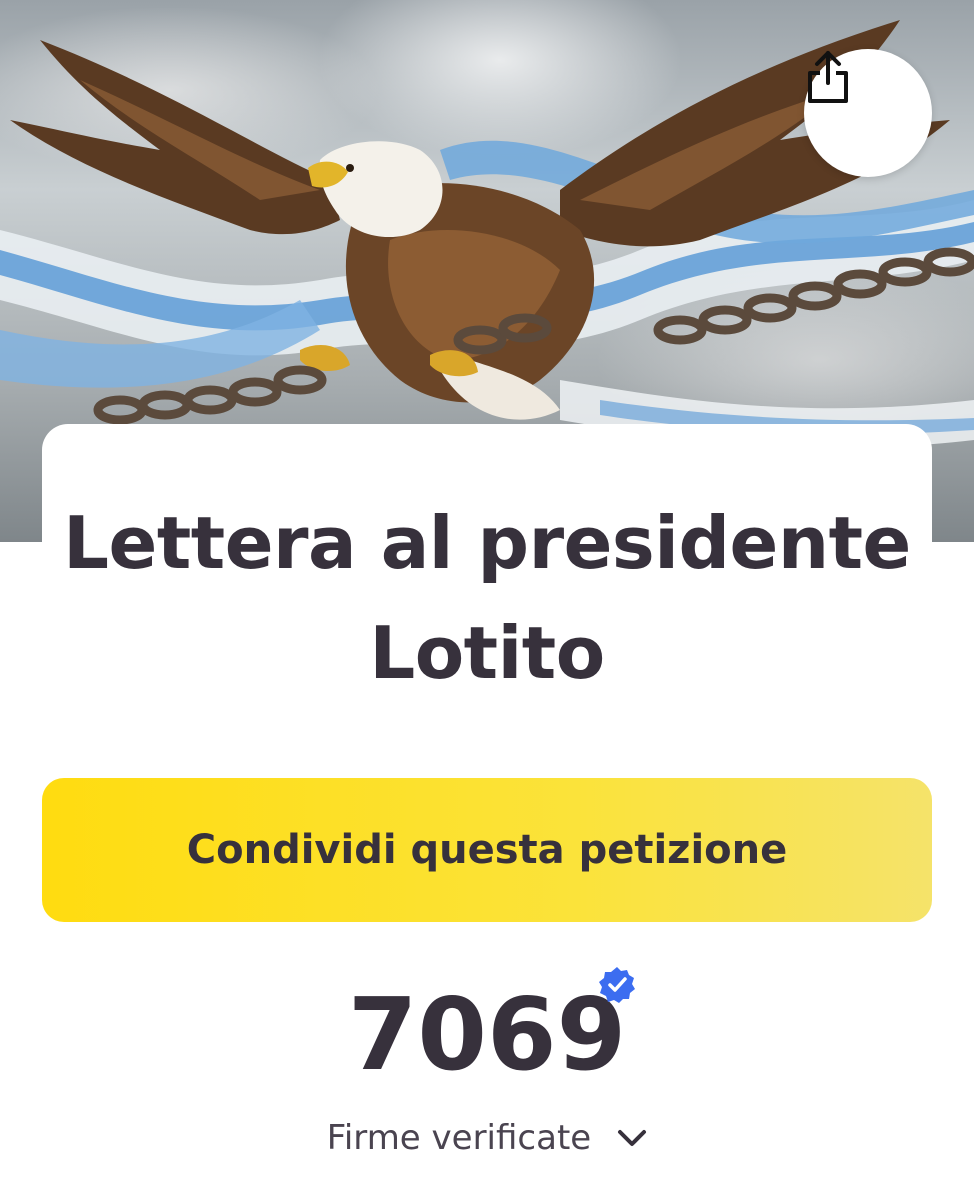 This screenshot has height=1200, width=974. Describe the element at coordinates (459, 1138) in the screenshot. I see `signature-label: Firme verificate` at that location.